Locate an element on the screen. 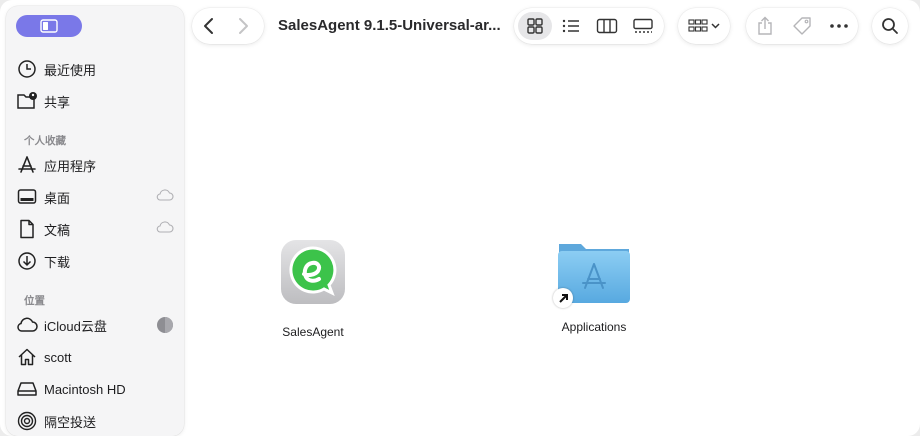 The height and width of the screenshot is (436, 920). chevron-right-icon is located at coordinates (243, 26).